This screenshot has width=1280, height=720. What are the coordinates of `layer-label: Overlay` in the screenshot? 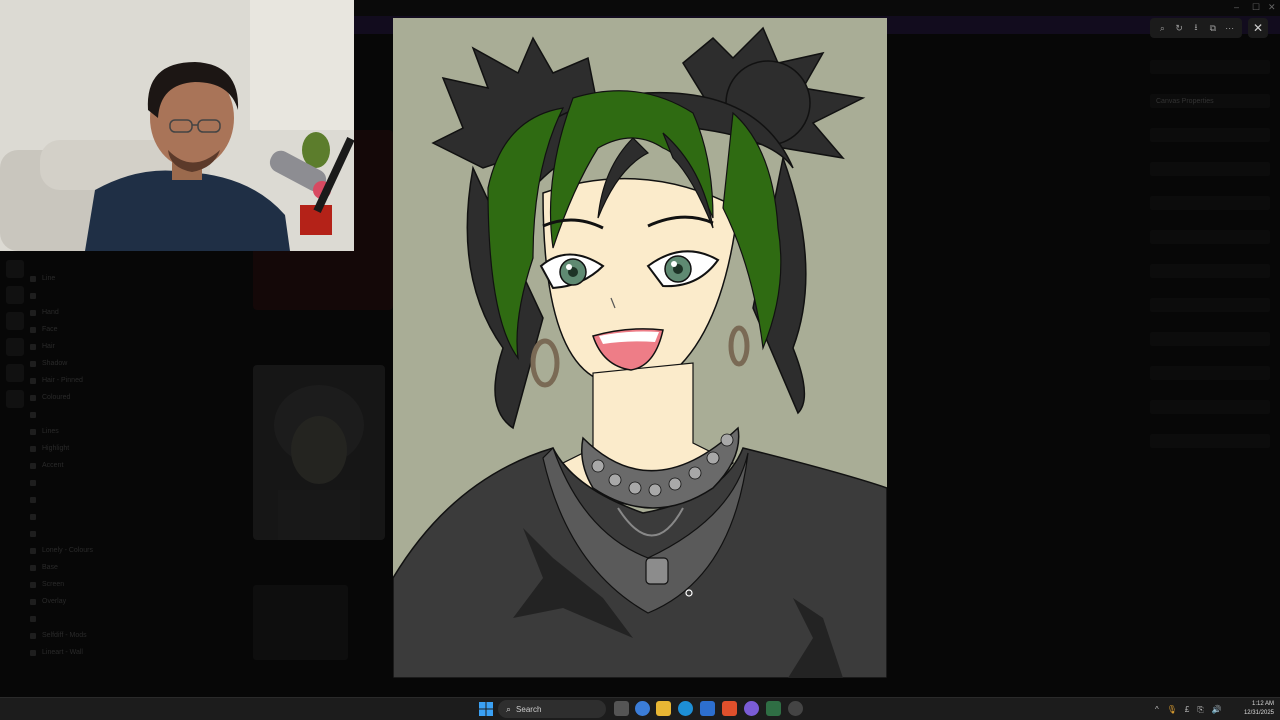 It's located at (54, 601).